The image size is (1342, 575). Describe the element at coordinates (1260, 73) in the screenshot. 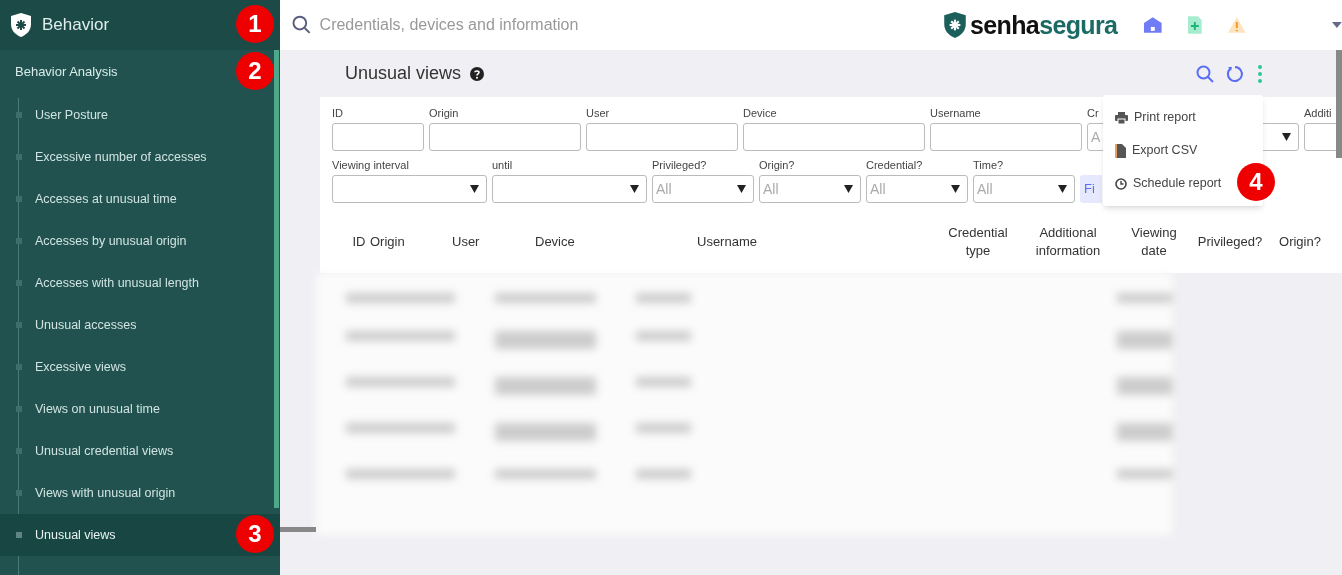

I see `more-icon` at that location.